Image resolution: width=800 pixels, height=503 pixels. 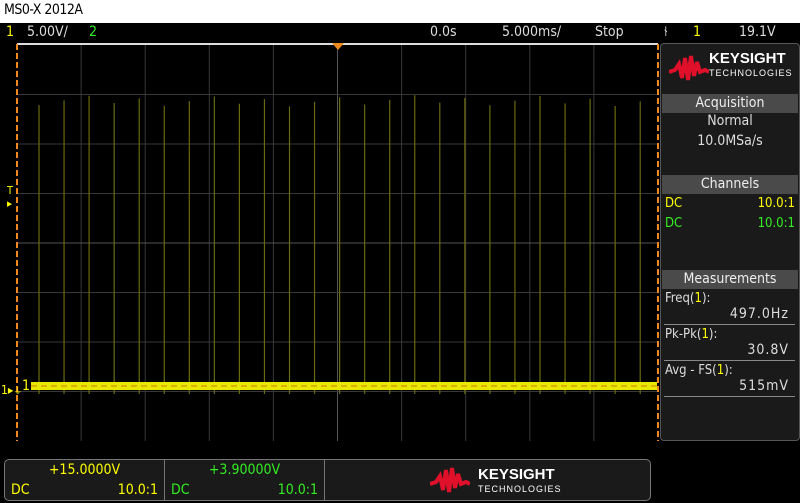 What do you see at coordinates (10, 32) in the screenshot?
I see `ch1-number: 1` at bounding box center [10, 32].